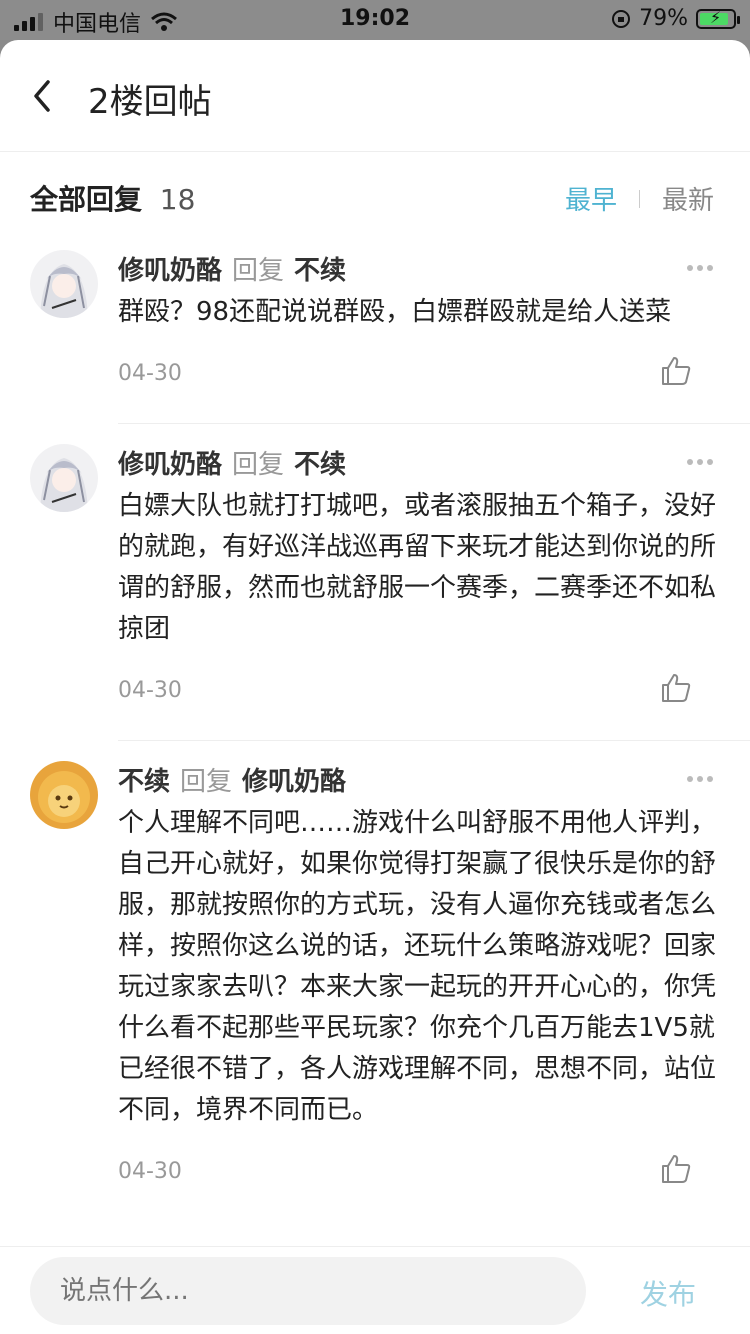 The image size is (750, 1334). Describe the element at coordinates (375, 196) in the screenshot. I see `replies-header: 全部回复 18 最早 最新` at that location.